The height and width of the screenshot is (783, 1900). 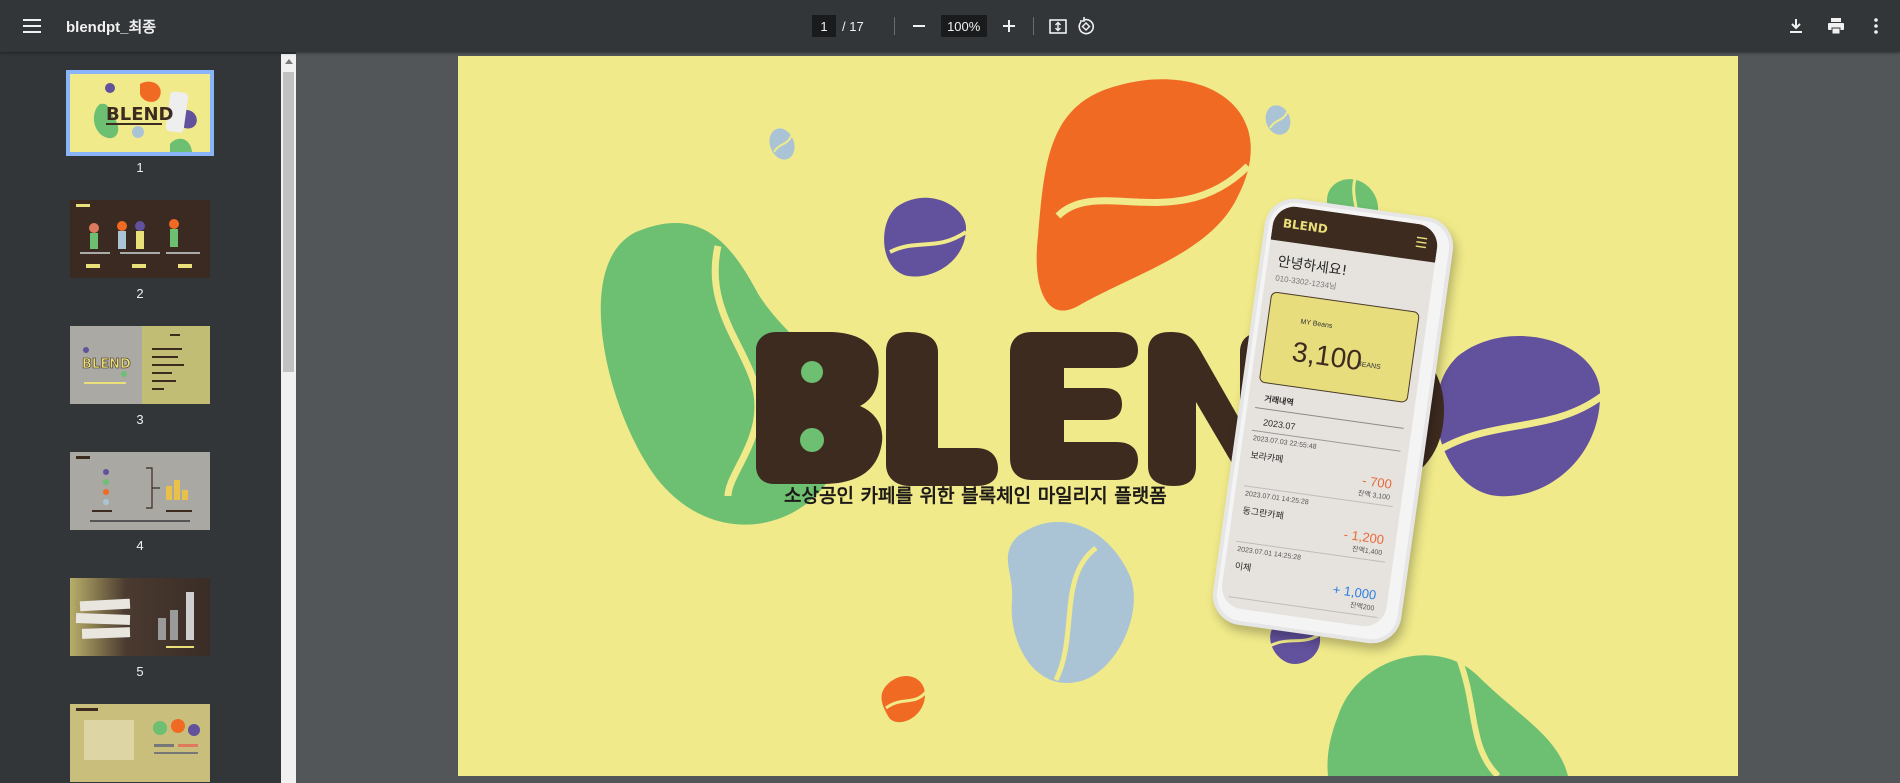 What do you see at coordinates (963, 26) in the screenshot?
I see `zoom-input` at bounding box center [963, 26].